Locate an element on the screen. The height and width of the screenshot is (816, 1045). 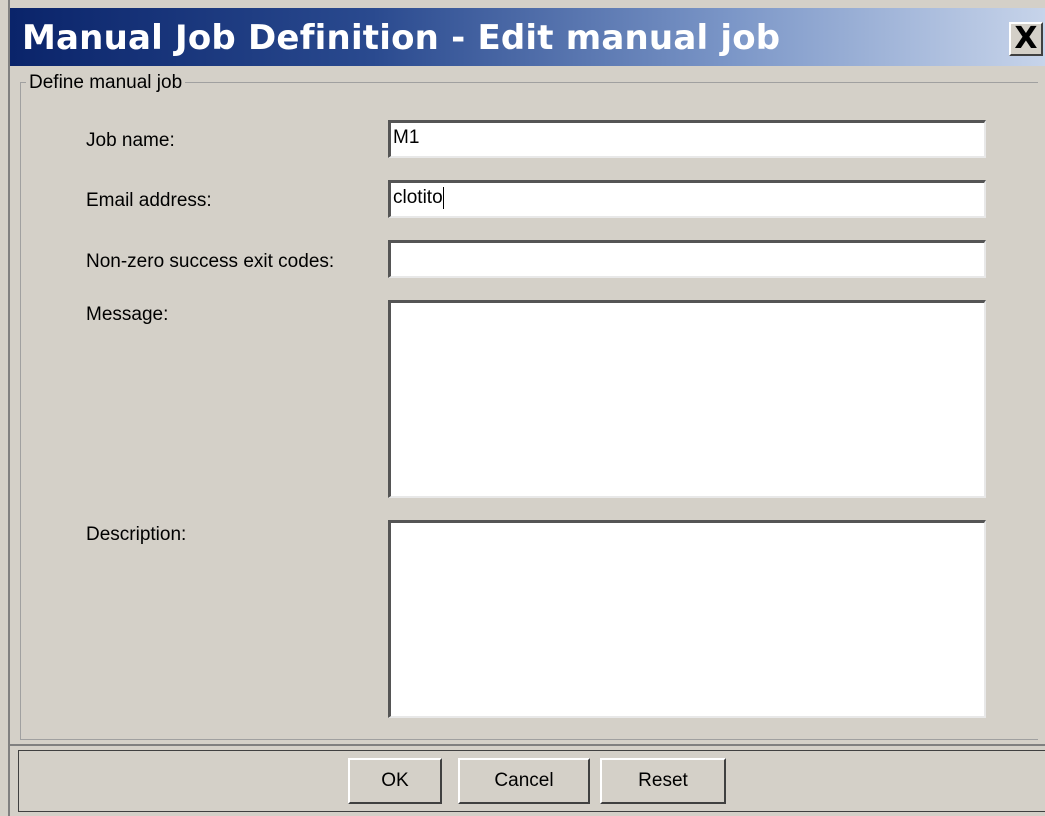
job-name-label: Job name: is located at coordinates (130, 140).